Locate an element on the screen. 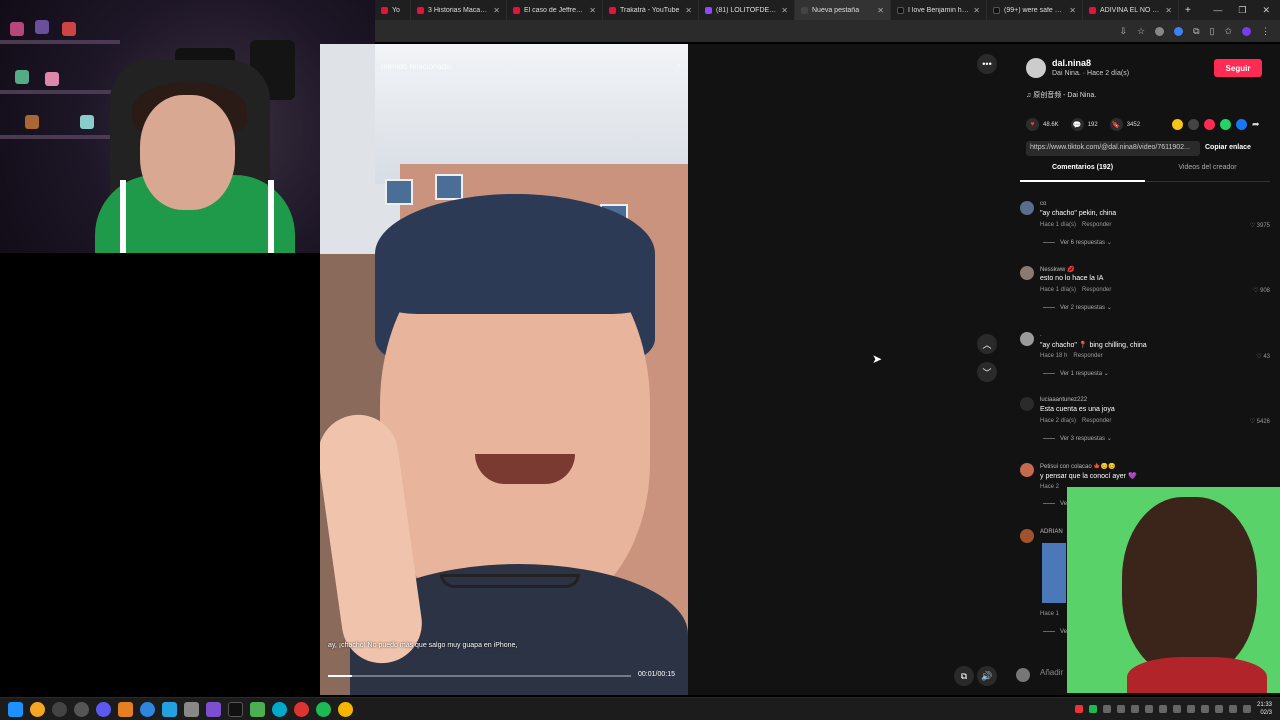  tab-creator-videos: Videos del creador is located at coordinates (1207, 173).